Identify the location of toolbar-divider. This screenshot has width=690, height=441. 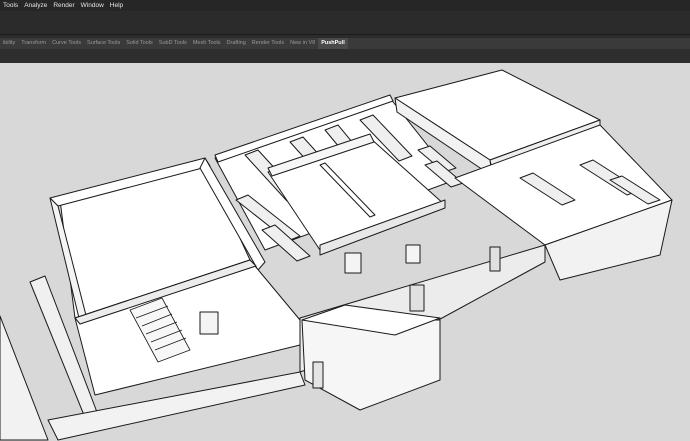
(345, 34).